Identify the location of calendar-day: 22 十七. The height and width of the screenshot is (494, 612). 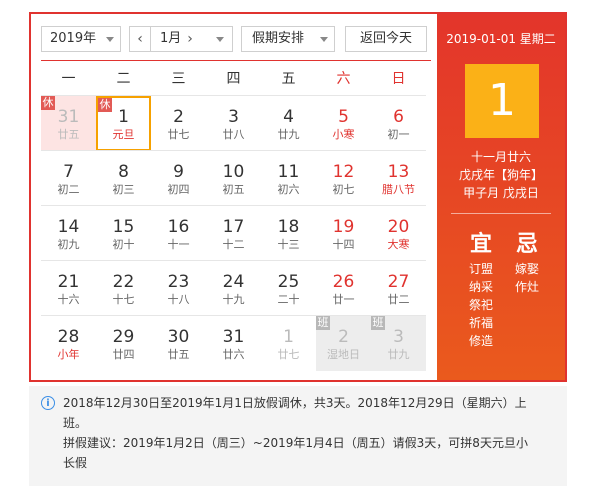
(123, 288).